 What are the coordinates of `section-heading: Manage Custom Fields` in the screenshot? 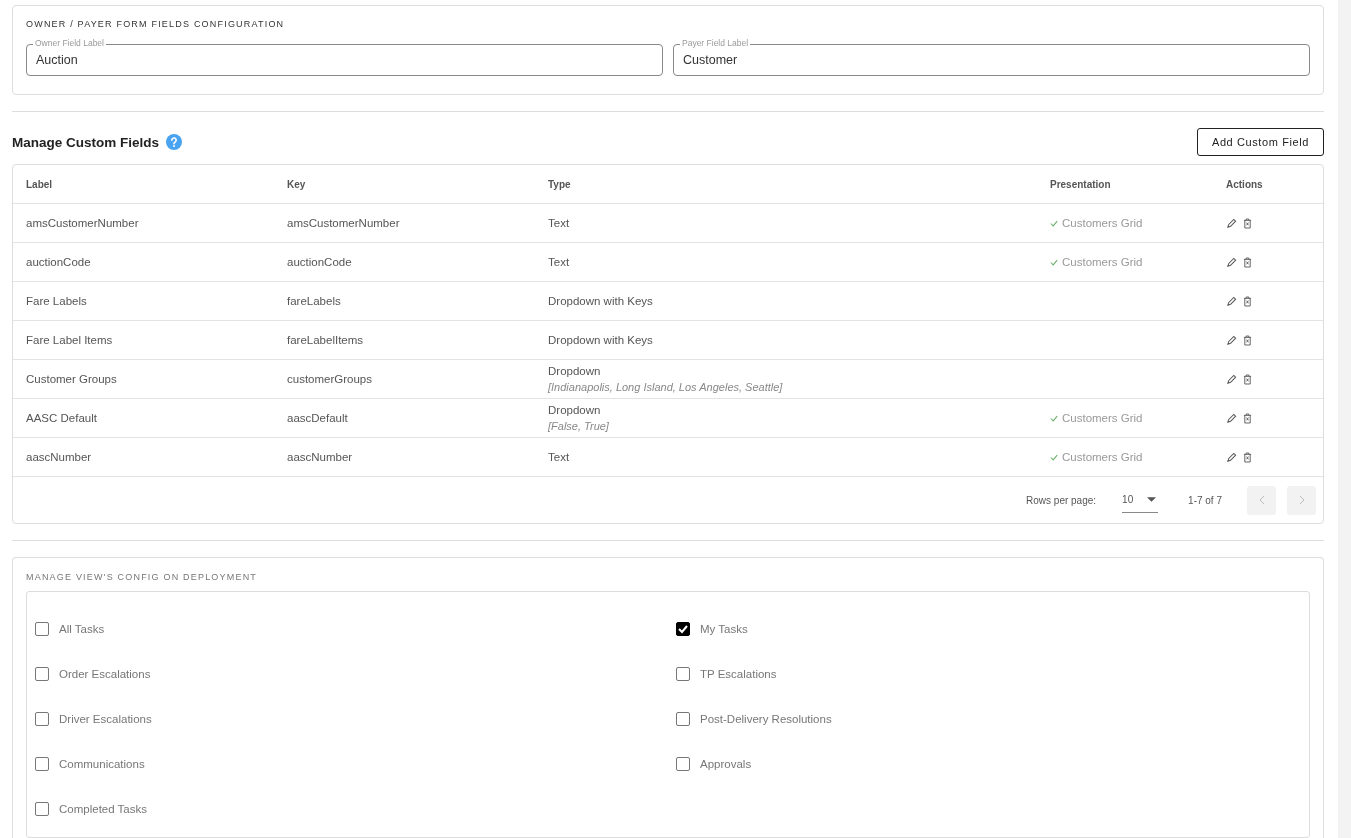 It's located at (86, 142).